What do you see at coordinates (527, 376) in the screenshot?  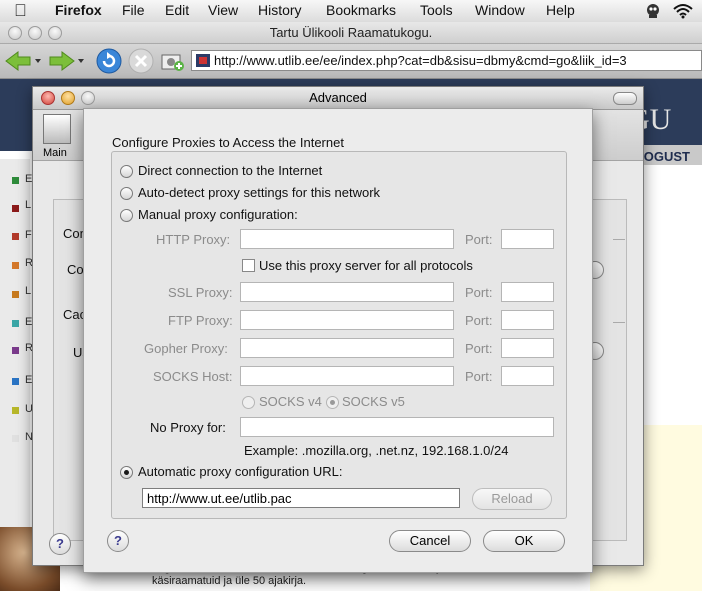 I see `socks-port-input` at bounding box center [527, 376].